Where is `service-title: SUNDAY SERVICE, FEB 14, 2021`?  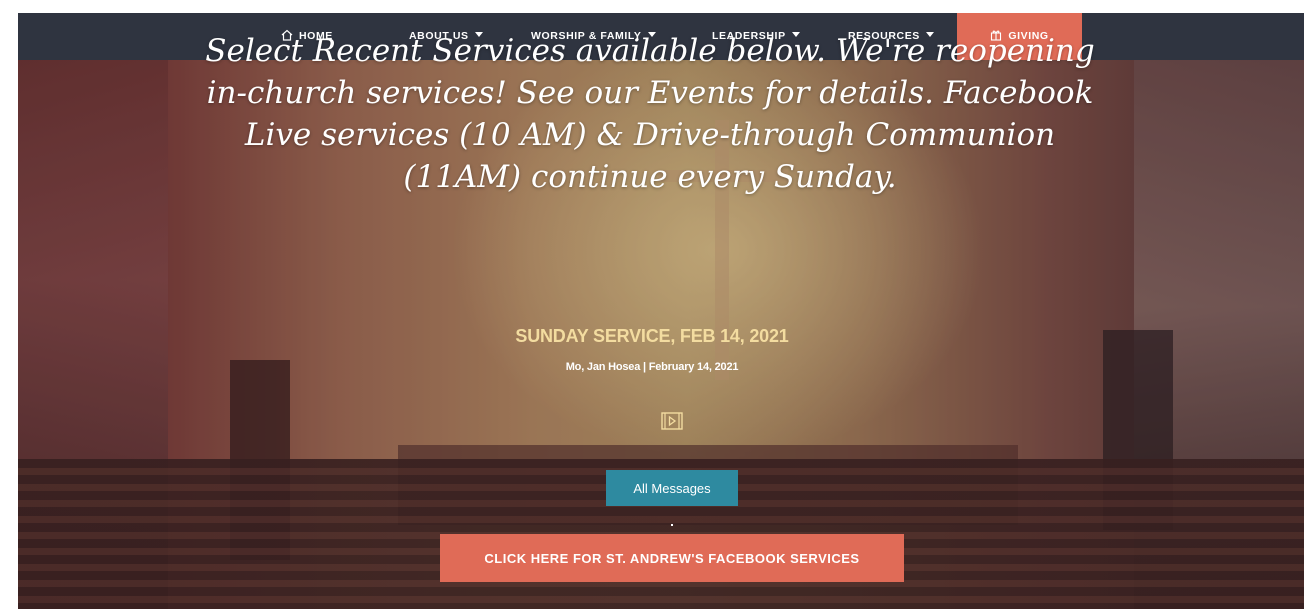
service-title: SUNDAY SERVICE, FEB 14, 2021 is located at coordinates (652, 336).